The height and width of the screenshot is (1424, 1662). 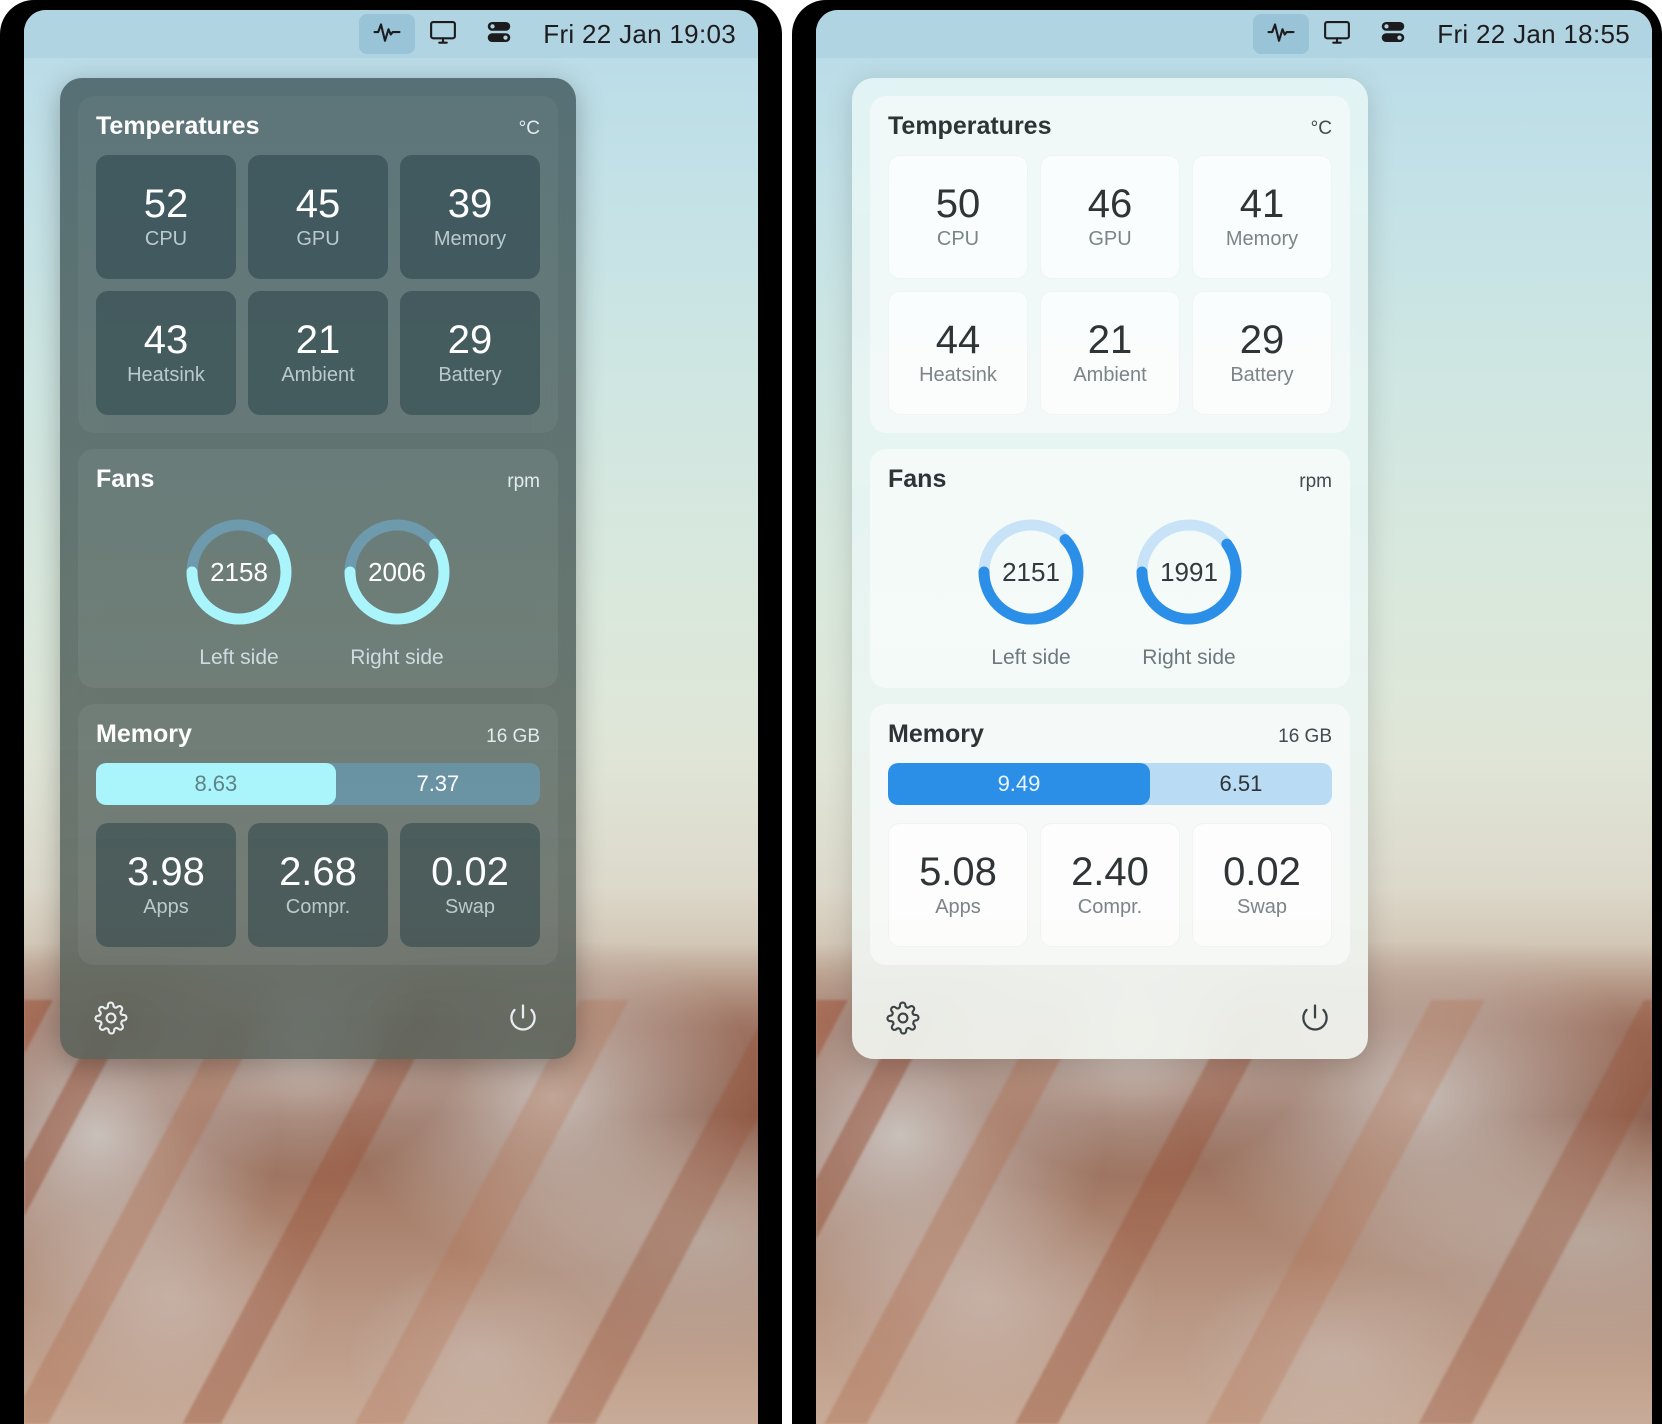 I want to click on fan-ring-right: 1991, so click(x=1189, y=572).